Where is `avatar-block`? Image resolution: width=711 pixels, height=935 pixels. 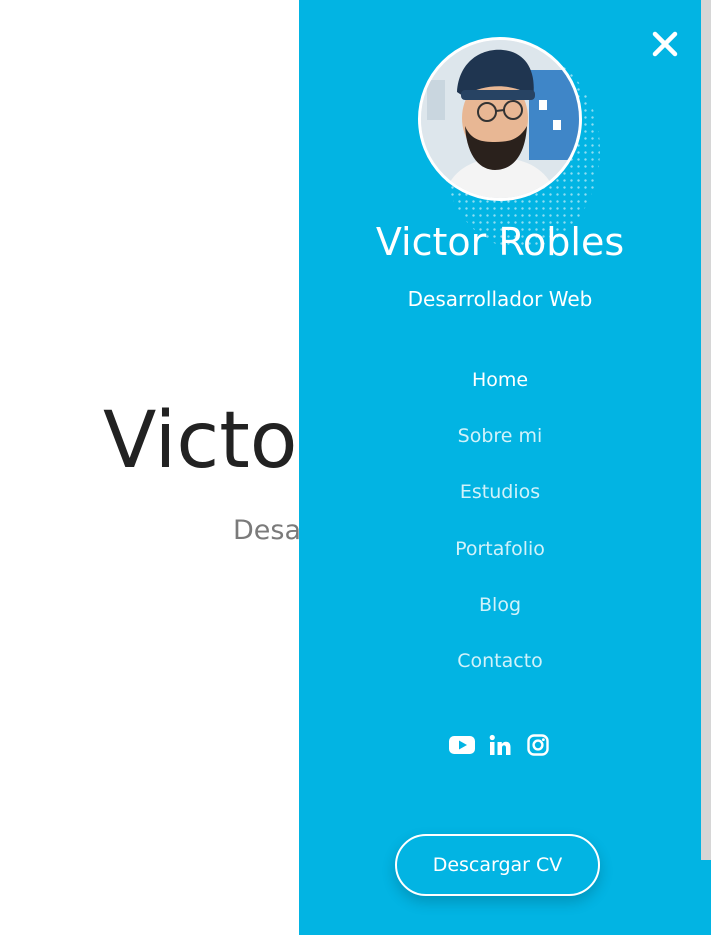
avatar-block is located at coordinates (509, 143).